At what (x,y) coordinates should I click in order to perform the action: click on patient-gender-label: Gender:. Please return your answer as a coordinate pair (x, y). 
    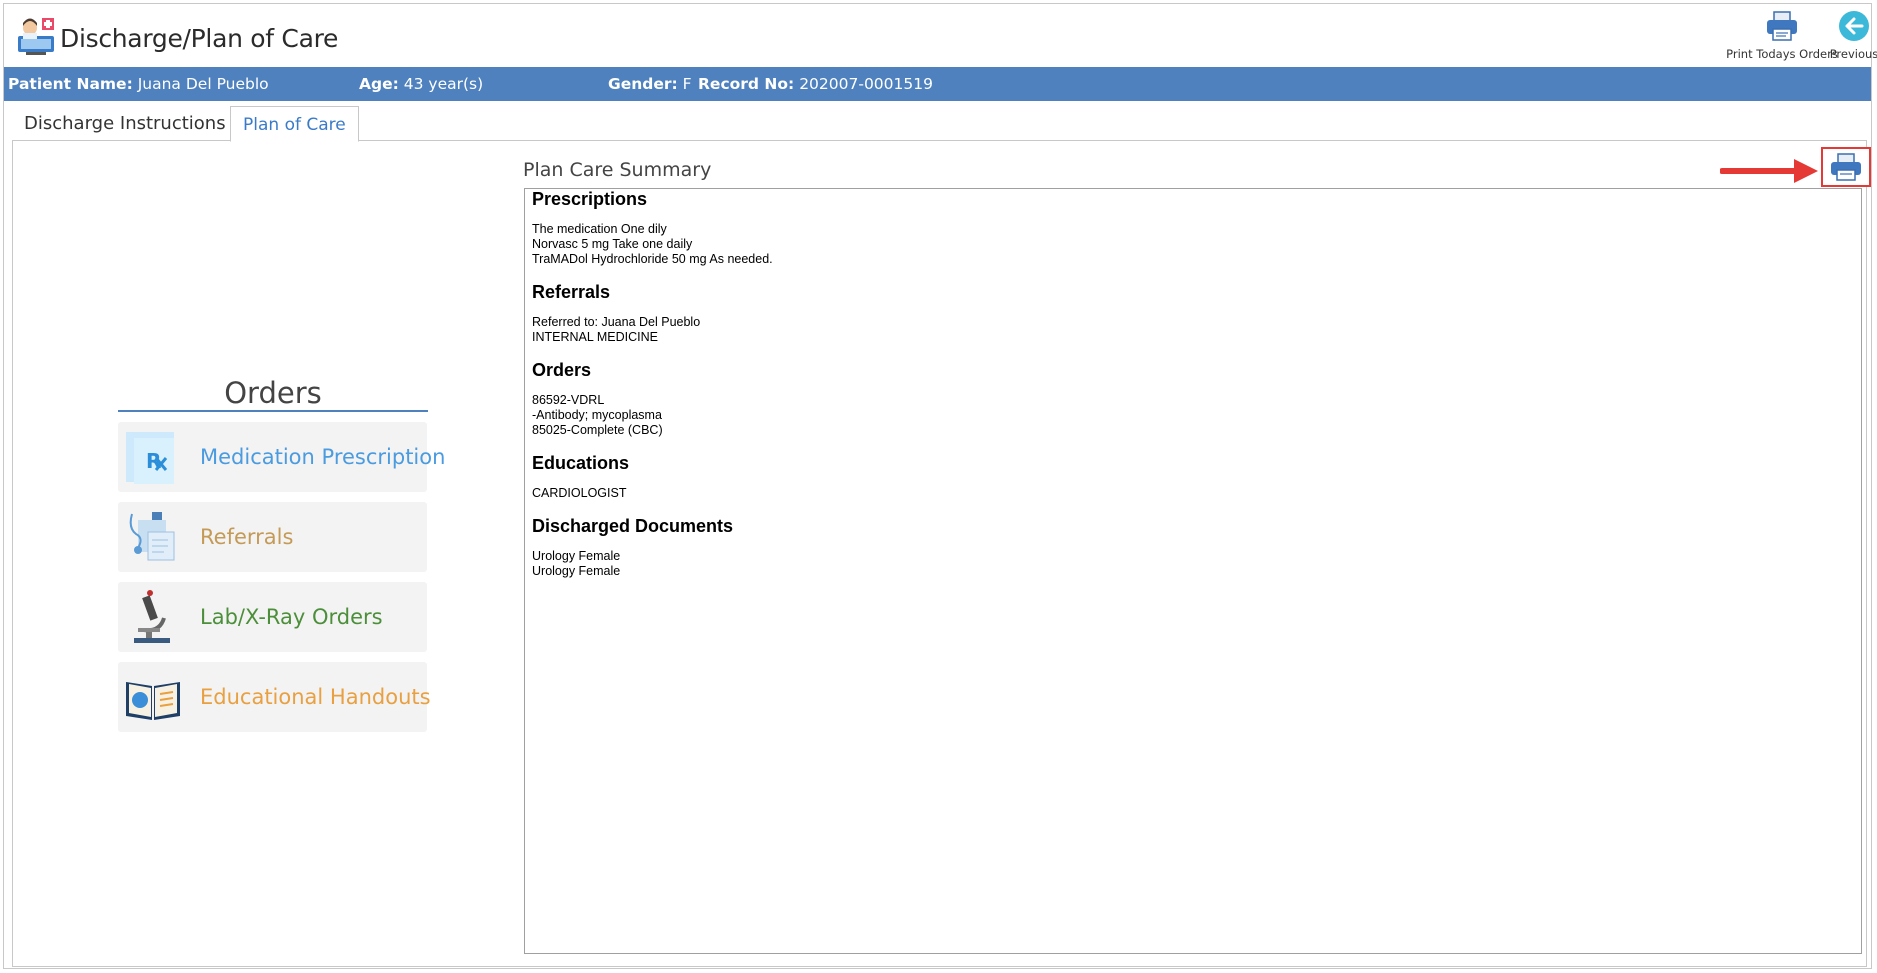
    Looking at the image, I should click on (643, 84).